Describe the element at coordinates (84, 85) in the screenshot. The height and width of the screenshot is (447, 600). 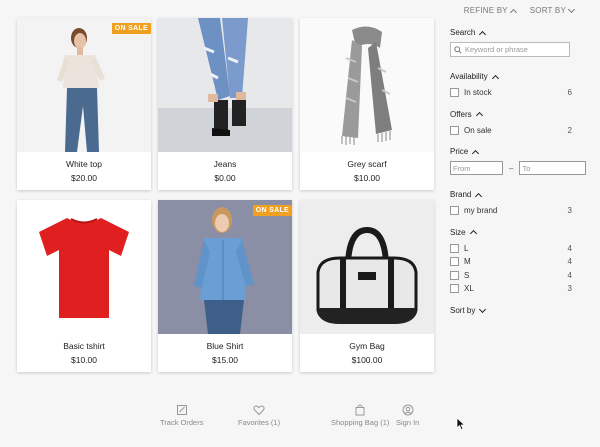
I see `product-image-white-top` at that location.